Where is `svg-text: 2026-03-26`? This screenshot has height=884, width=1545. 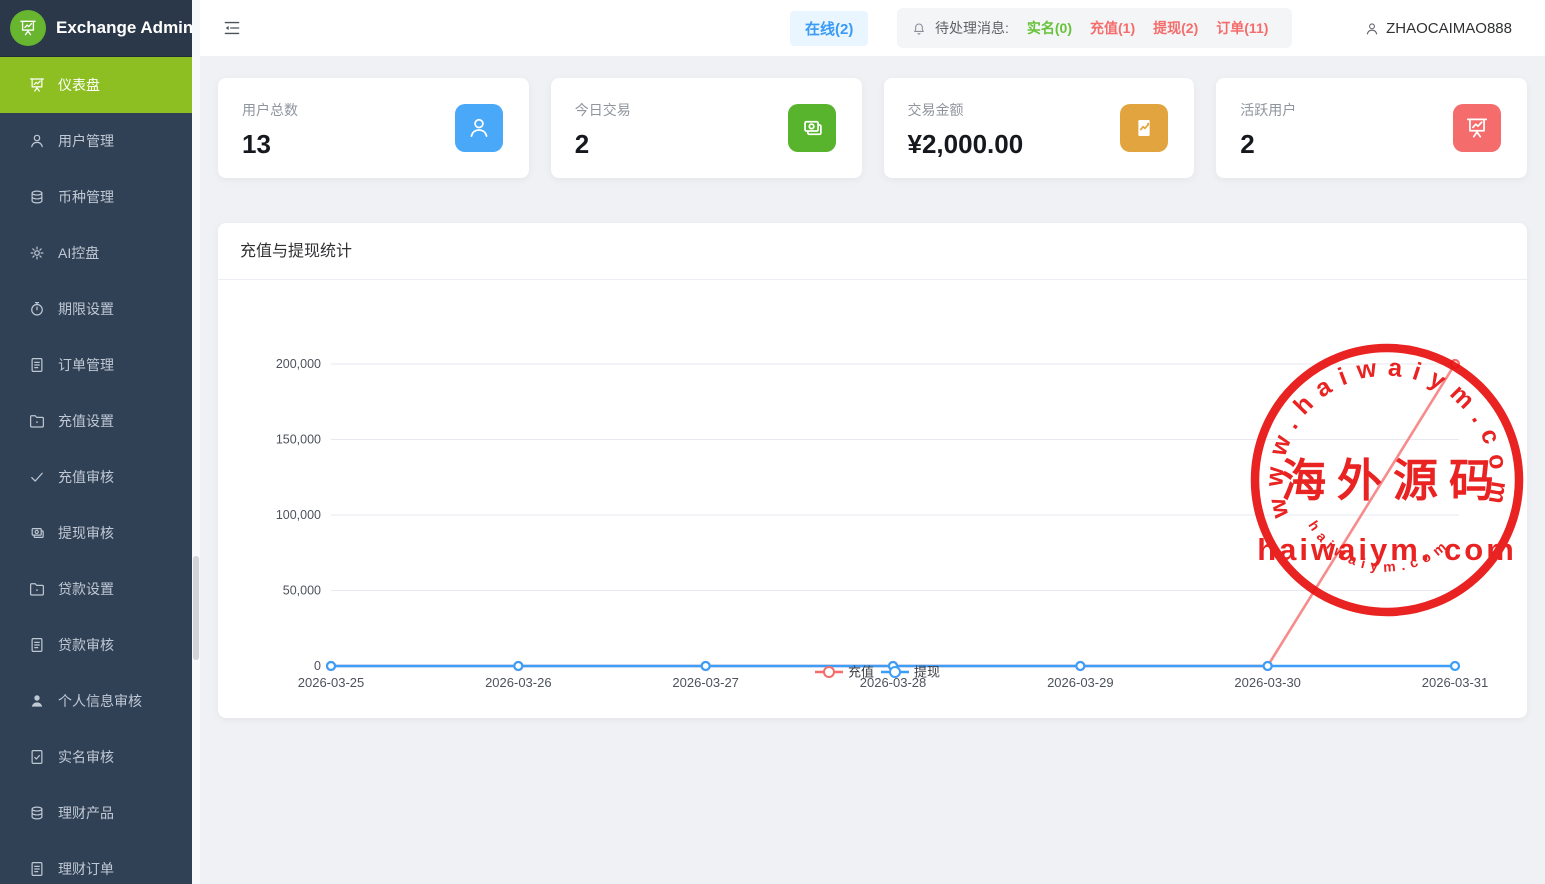 svg-text: 2026-03-26 is located at coordinates (518, 682).